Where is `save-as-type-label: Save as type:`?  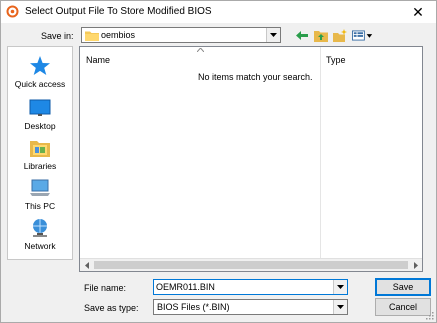 save-as-type-label: Save as type: is located at coordinates (111, 308).